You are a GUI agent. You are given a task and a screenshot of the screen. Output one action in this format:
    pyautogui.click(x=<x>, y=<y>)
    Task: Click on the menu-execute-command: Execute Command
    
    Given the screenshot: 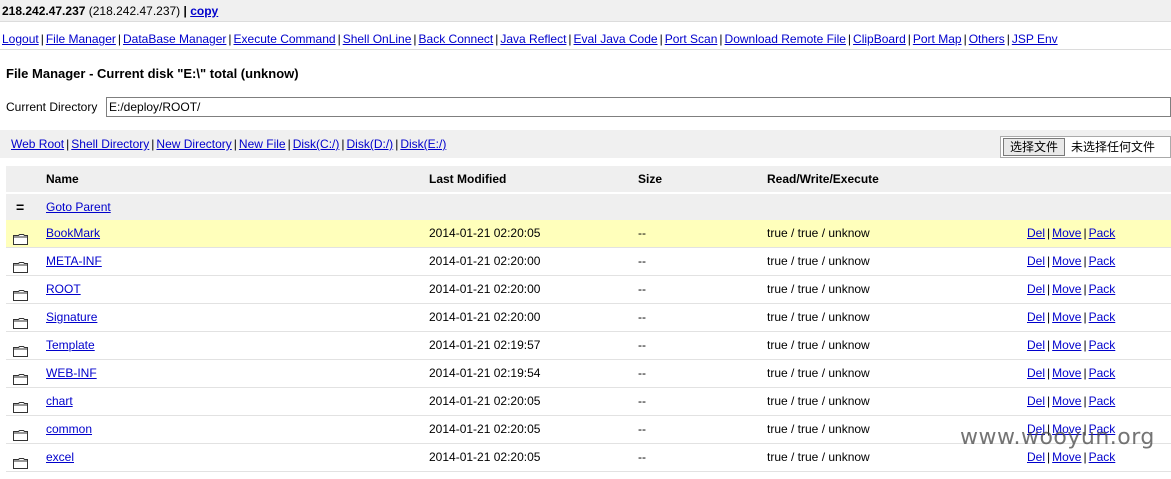 What is the action you would take?
    pyautogui.click(x=285, y=39)
    